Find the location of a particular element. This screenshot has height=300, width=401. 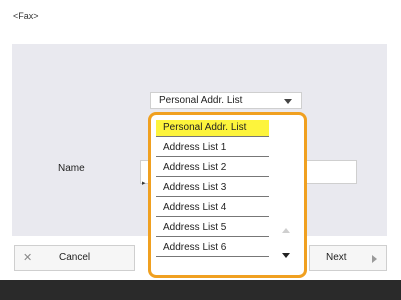

close-icon: ✕ is located at coordinates (28, 258).